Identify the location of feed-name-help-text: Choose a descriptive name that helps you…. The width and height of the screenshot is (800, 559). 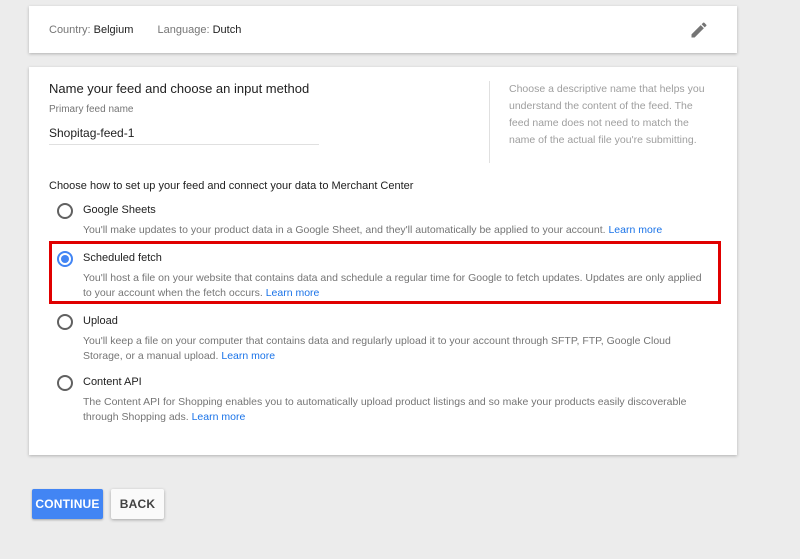
(607, 114).